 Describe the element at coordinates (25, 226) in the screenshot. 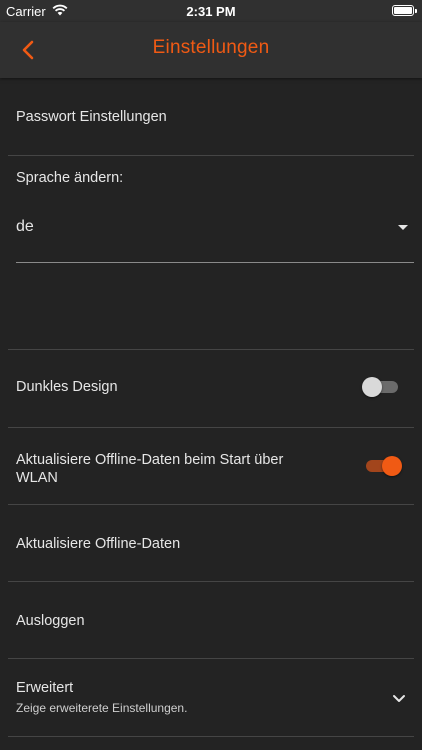

I see `language-value: de` at that location.